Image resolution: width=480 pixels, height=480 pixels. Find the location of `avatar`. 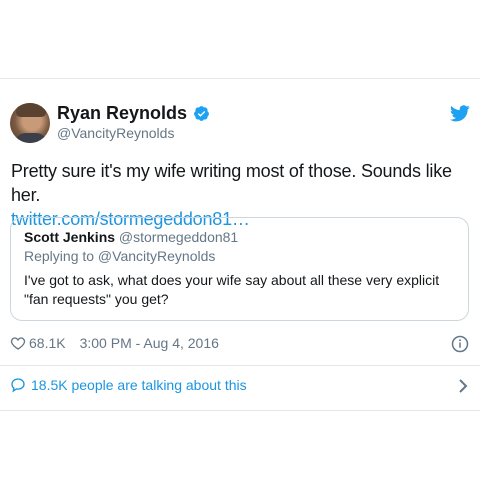

avatar is located at coordinates (30, 123).